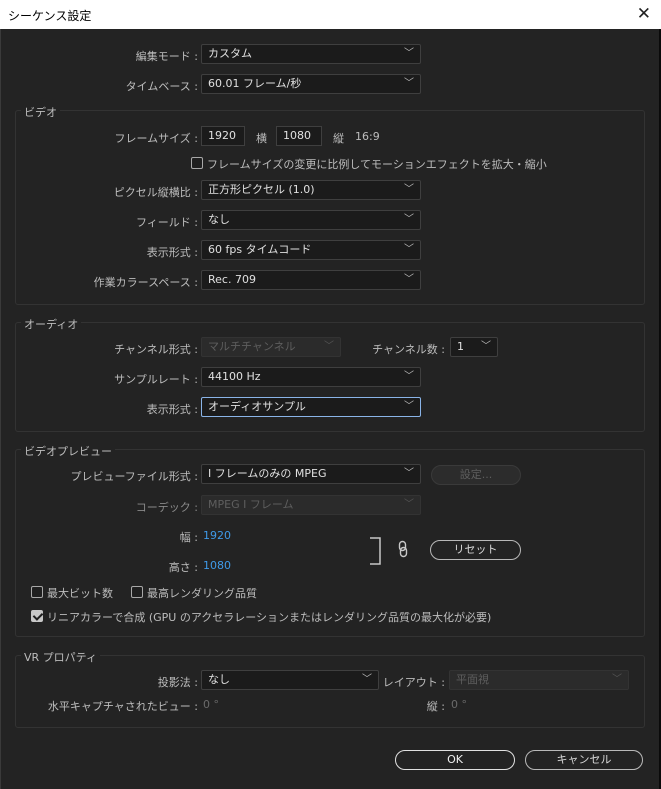  Describe the element at coordinates (403, 549) in the screenshot. I see `chain-link-icon` at that location.